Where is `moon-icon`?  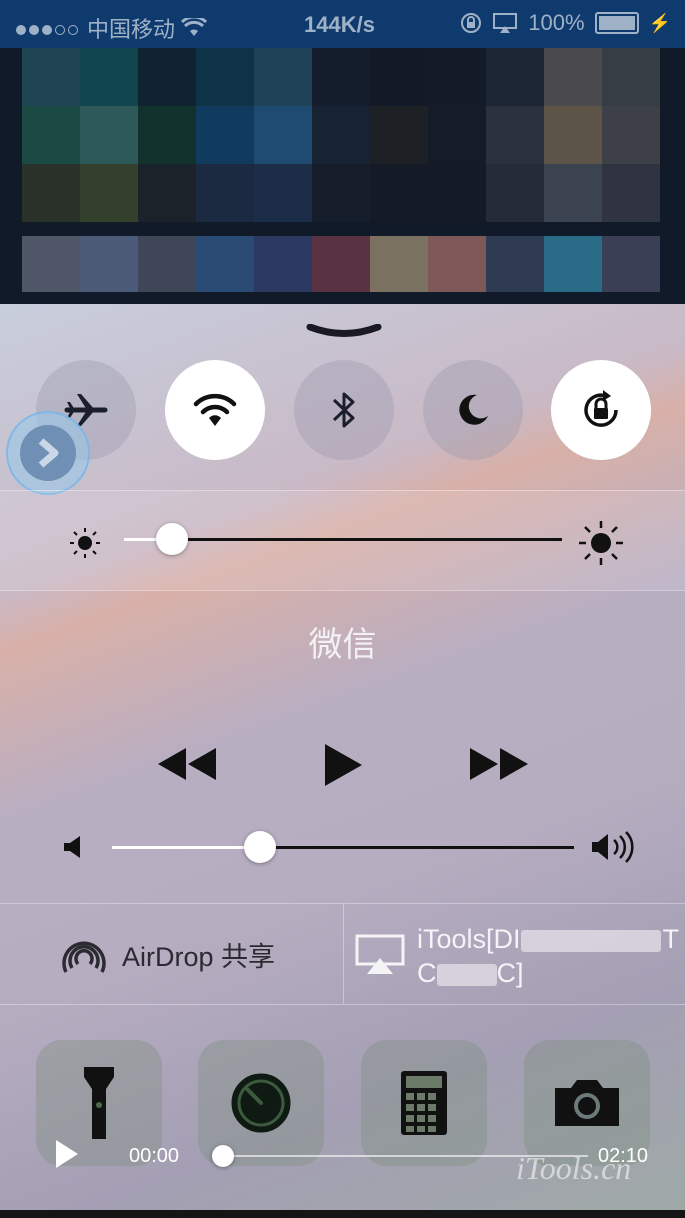 moon-icon is located at coordinates (473, 409).